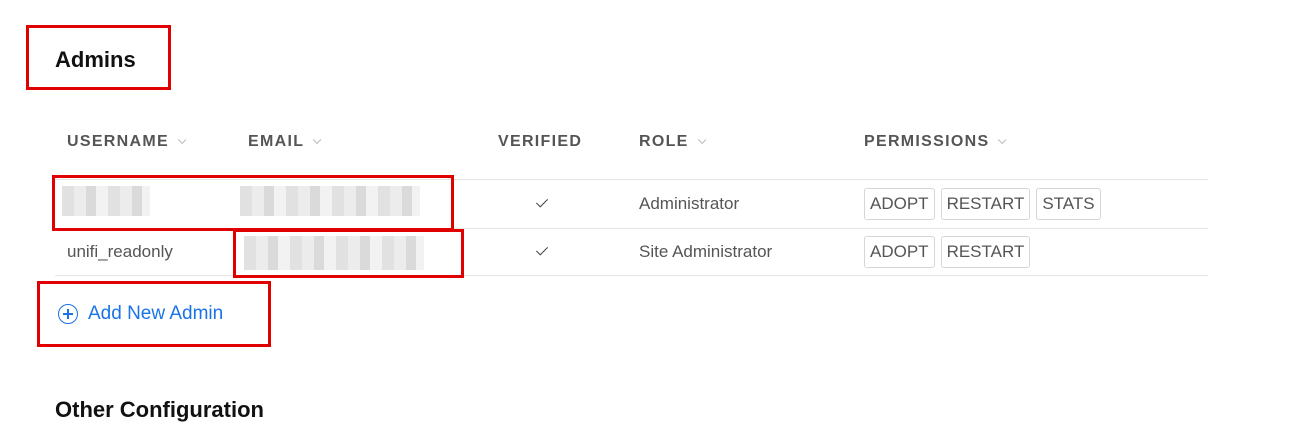 This screenshot has height=443, width=1298. Describe the element at coordinates (1068, 204) in the screenshot. I see `permission-badge: STATS` at that location.